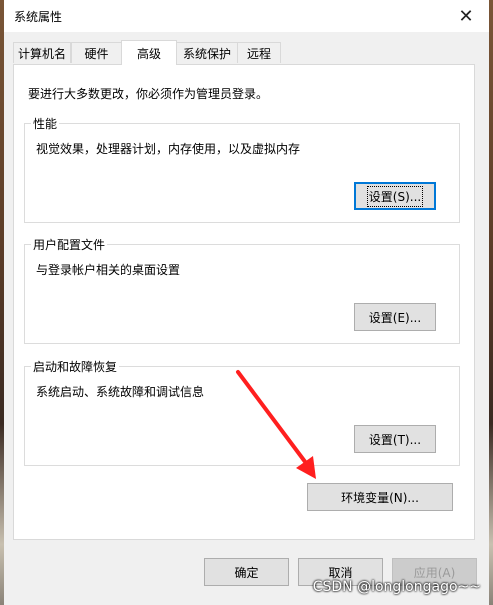 The height and width of the screenshot is (605, 493). What do you see at coordinates (306, 467) in the screenshot?
I see `arrow-head` at bounding box center [306, 467].